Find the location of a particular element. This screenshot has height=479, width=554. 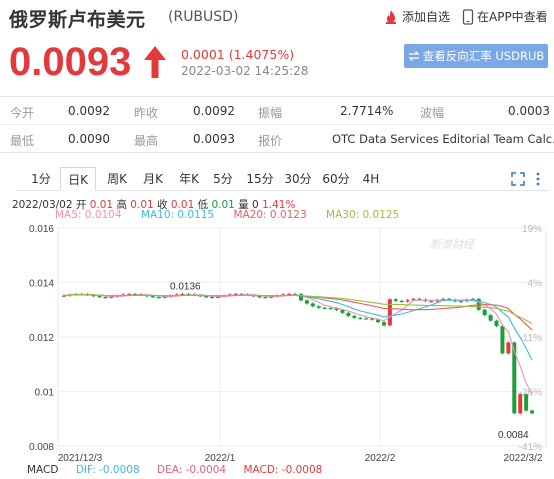

wave-label: 波幅 is located at coordinates (432, 113).